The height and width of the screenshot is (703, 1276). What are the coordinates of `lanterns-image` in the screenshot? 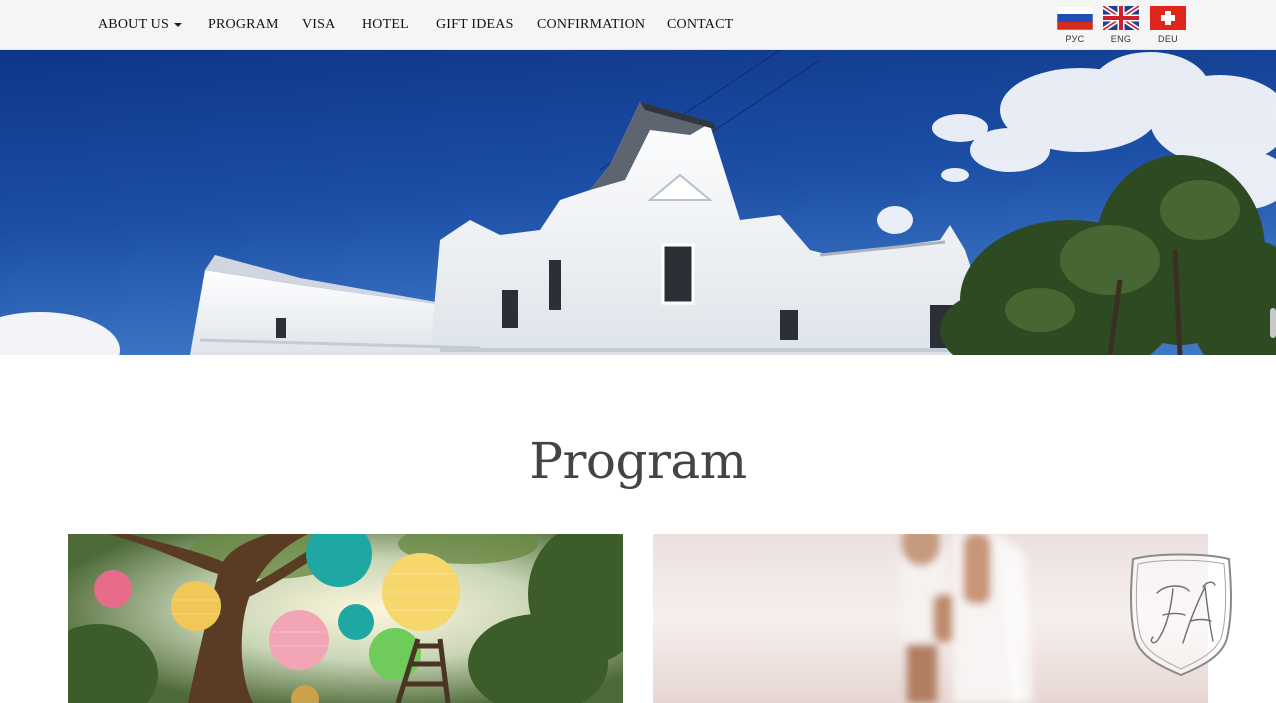 It's located at (345, 618).